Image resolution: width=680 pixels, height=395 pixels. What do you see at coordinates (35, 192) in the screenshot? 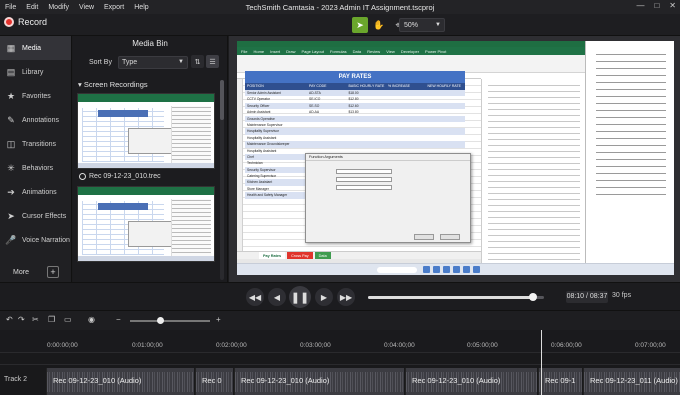
I see `tool-animations: ➔ Animations` at bounding box center [35, 192].